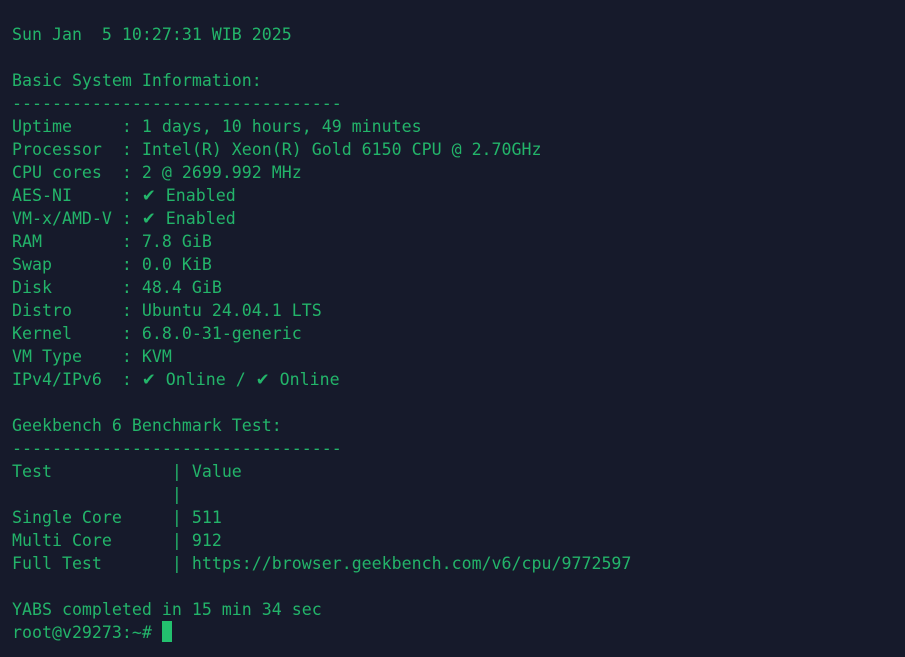 Image resolution: width=905 pixels, height=657 pixels. What do you see at coordinates (67, 149) in the screenshot?
I see `info-label: Processor` at bounding box center [67, 149].